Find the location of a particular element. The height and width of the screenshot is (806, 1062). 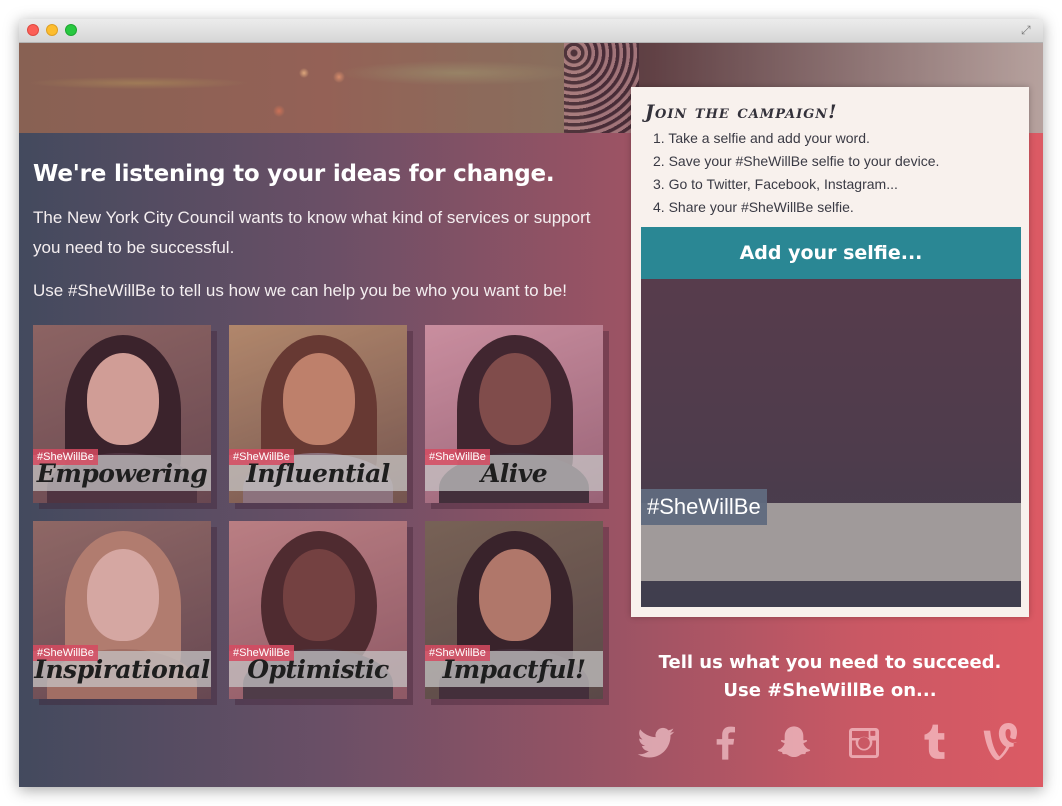

minimize-window-button is located at coordinates (52, 30).